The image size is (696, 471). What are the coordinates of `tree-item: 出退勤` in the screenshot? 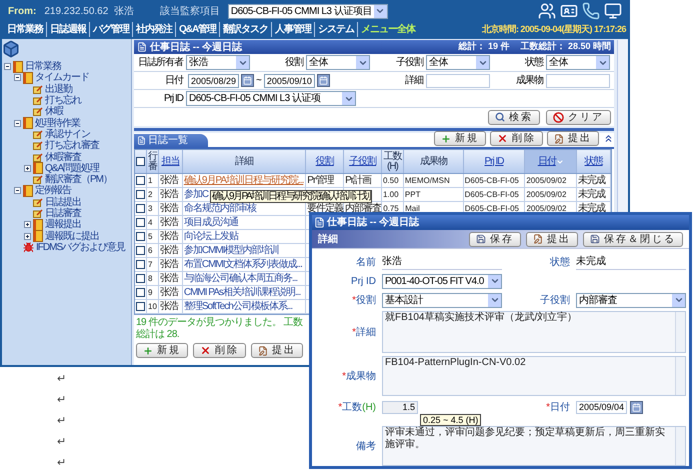 It's located at (58, 89).